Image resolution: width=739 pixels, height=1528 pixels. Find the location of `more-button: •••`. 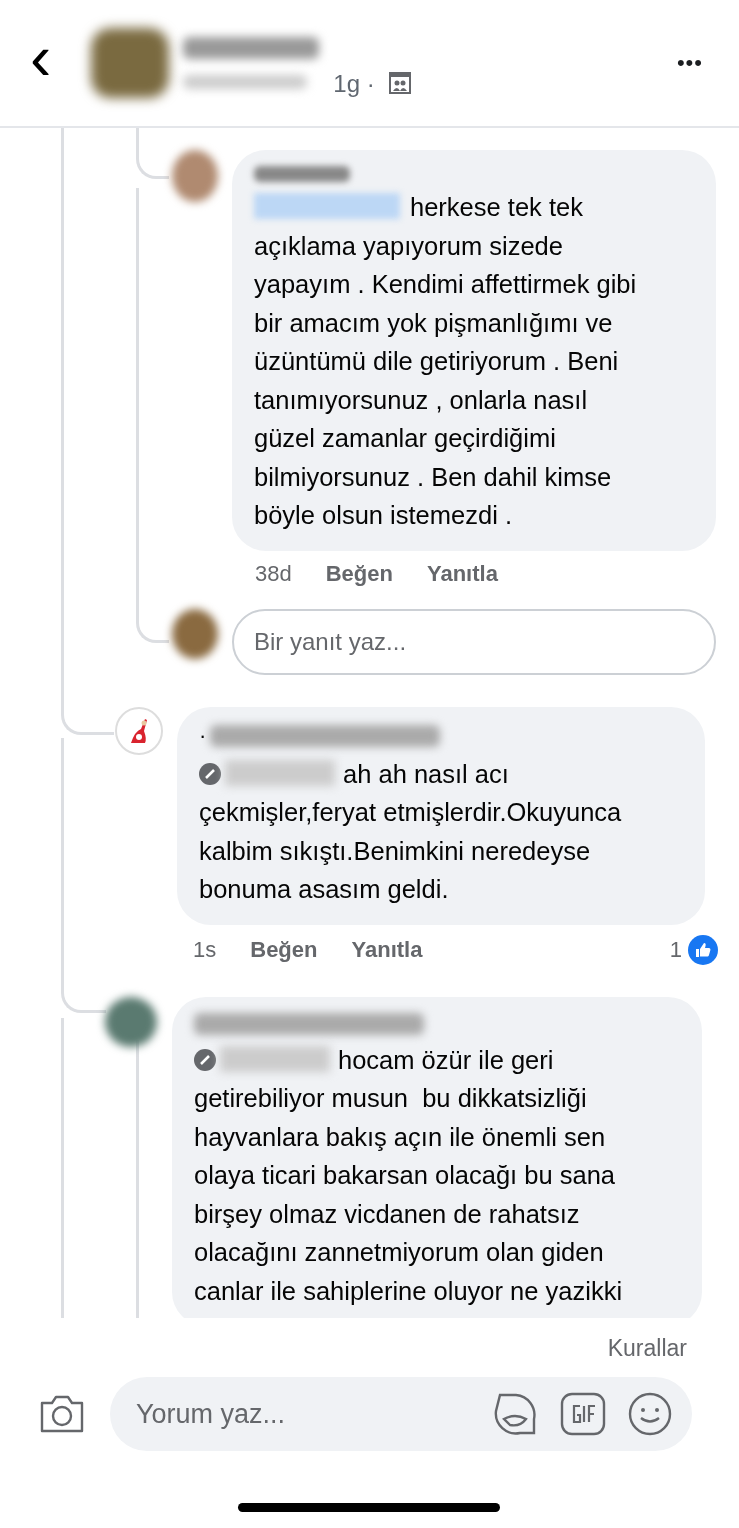

more-button: ••• is located at coordinates (689, 63).